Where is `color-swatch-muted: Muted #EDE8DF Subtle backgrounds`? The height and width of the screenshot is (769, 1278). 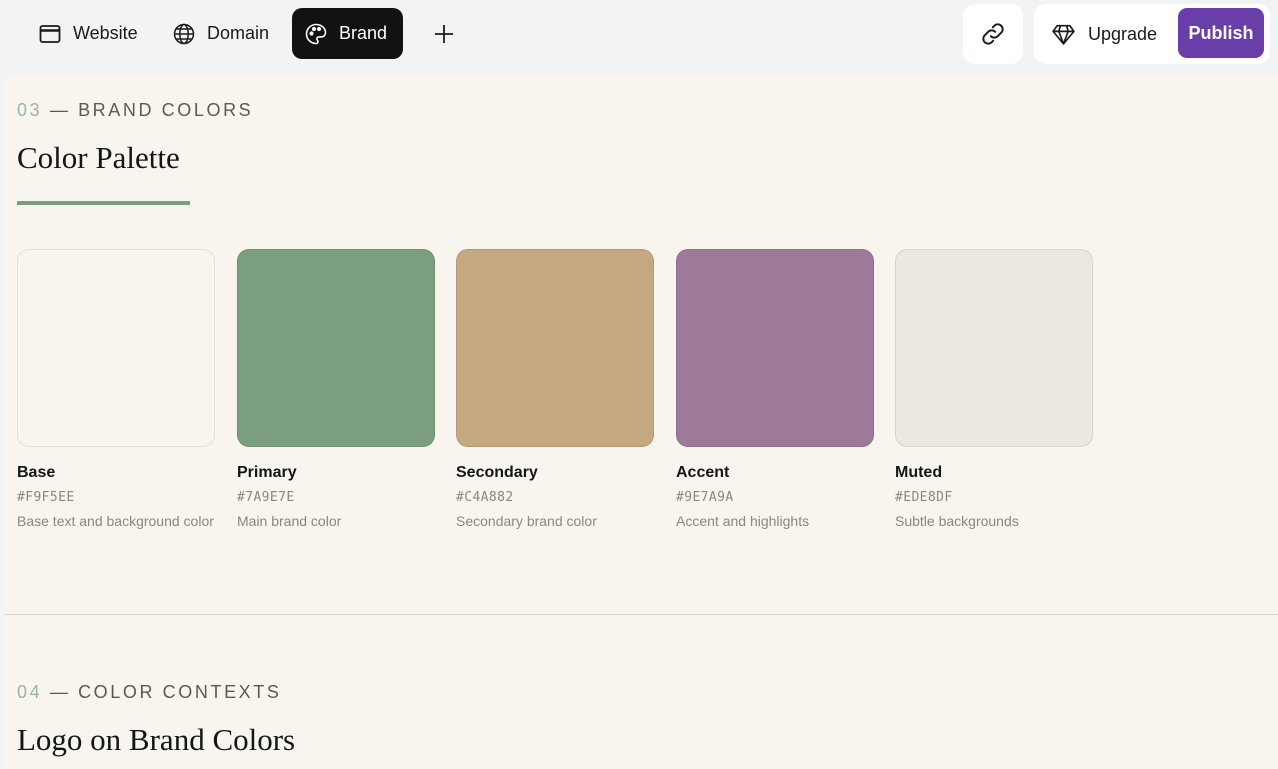
color-swatch-muted: Muted #EDE8DF Subtle backgrounds is located at coordinates (994, 390).